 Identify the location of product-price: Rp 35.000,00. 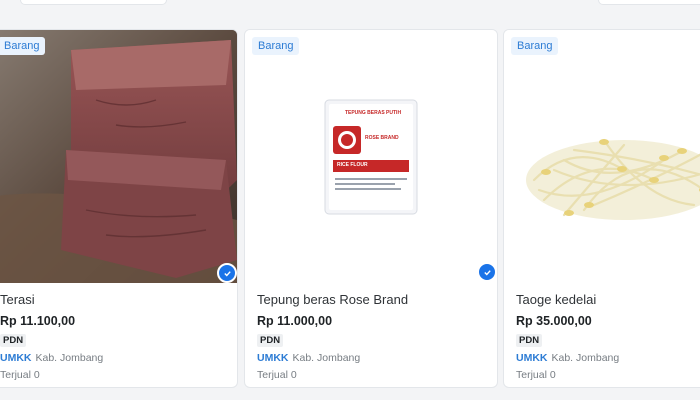
(554, 321).